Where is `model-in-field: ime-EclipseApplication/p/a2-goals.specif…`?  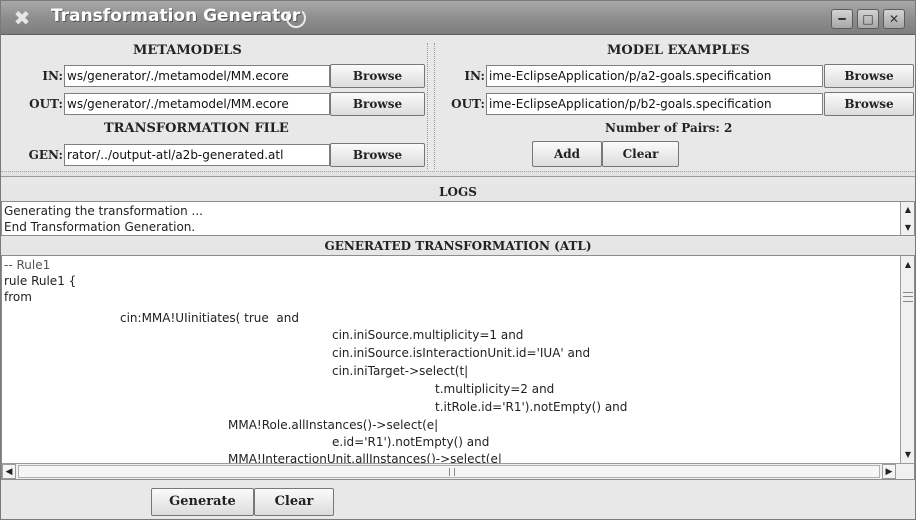 model-in-field: ime-EclipseApplication/p/a2-goals.specif… is located at coordinates (654, 76).